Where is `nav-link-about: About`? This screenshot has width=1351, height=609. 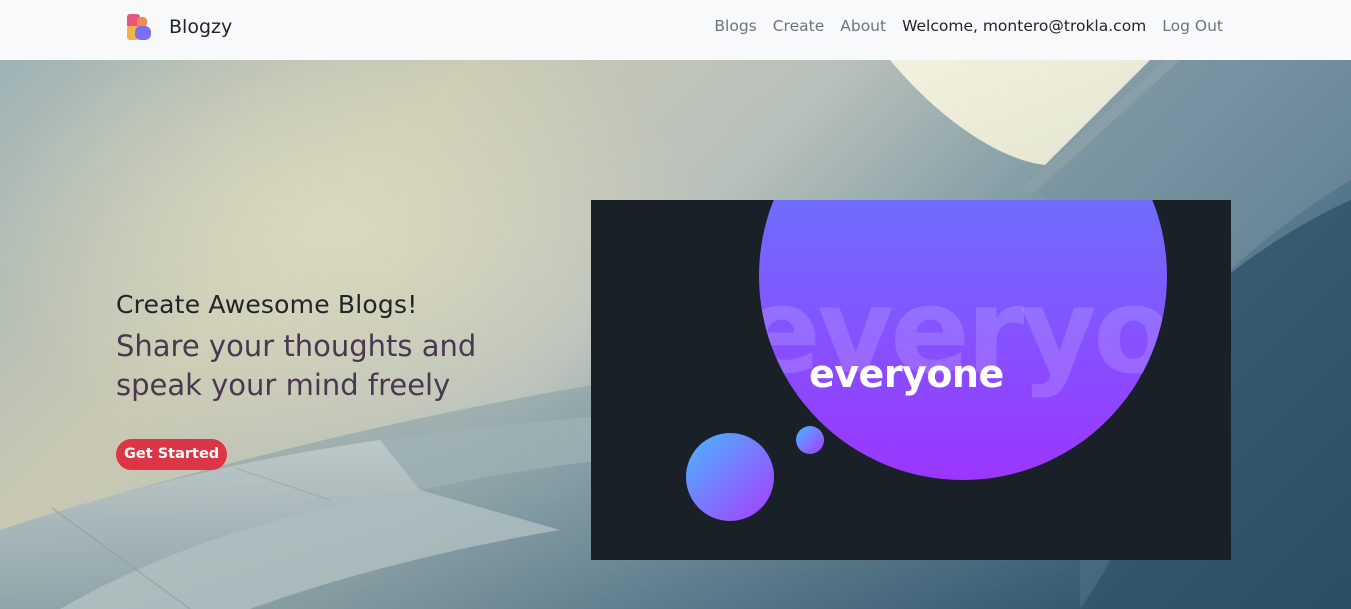
nav-link-about: About is located at coordinates (863, 26).